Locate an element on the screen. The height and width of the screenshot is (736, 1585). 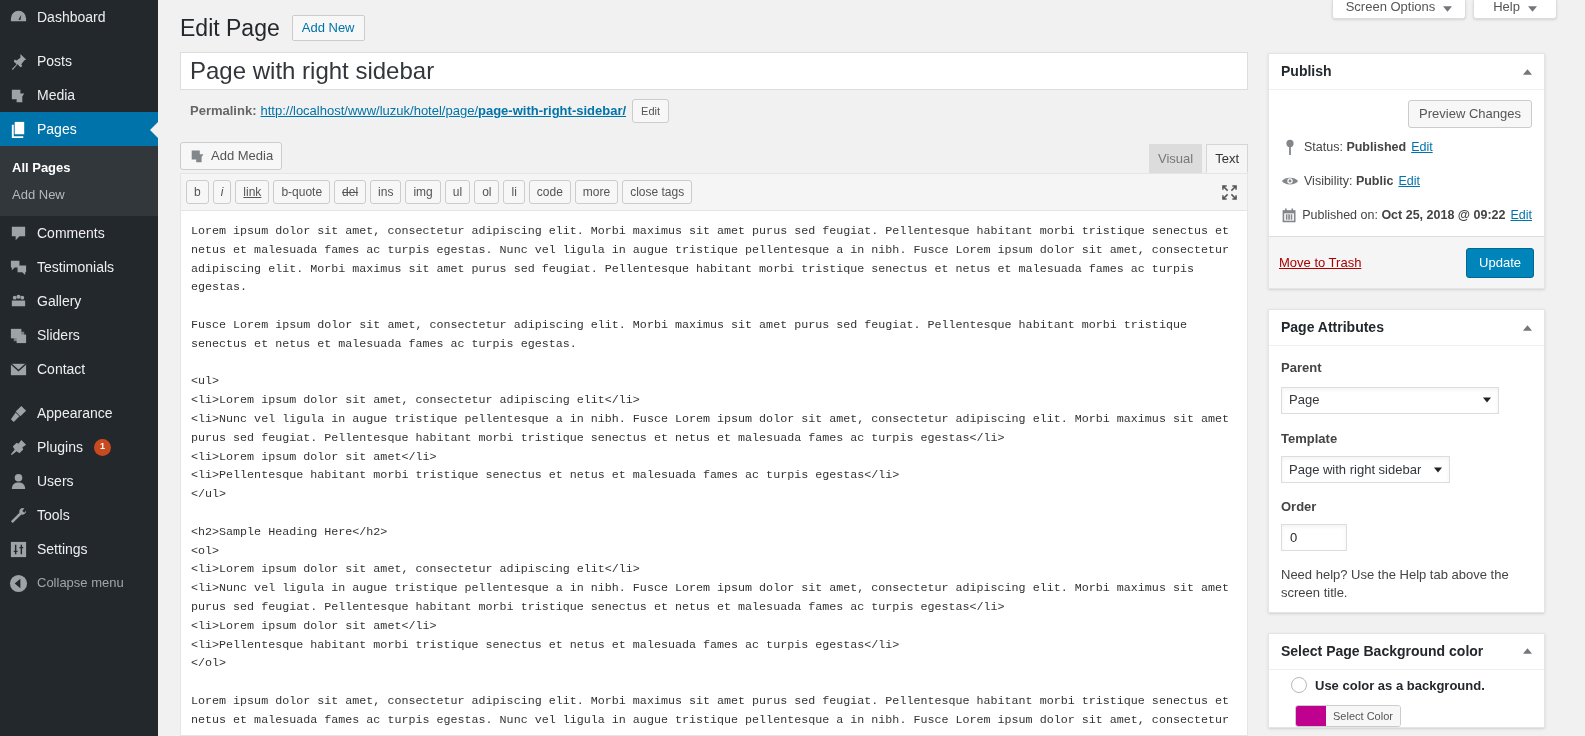
menu-item: Testimonials is located at coordinates (79, 267).